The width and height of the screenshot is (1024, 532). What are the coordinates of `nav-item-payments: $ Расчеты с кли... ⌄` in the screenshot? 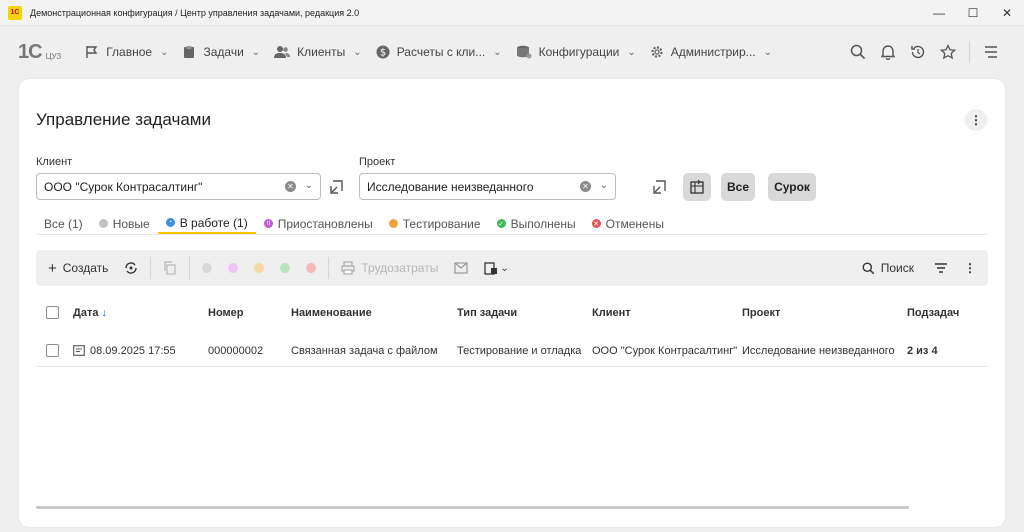 It's located at (439, 52).